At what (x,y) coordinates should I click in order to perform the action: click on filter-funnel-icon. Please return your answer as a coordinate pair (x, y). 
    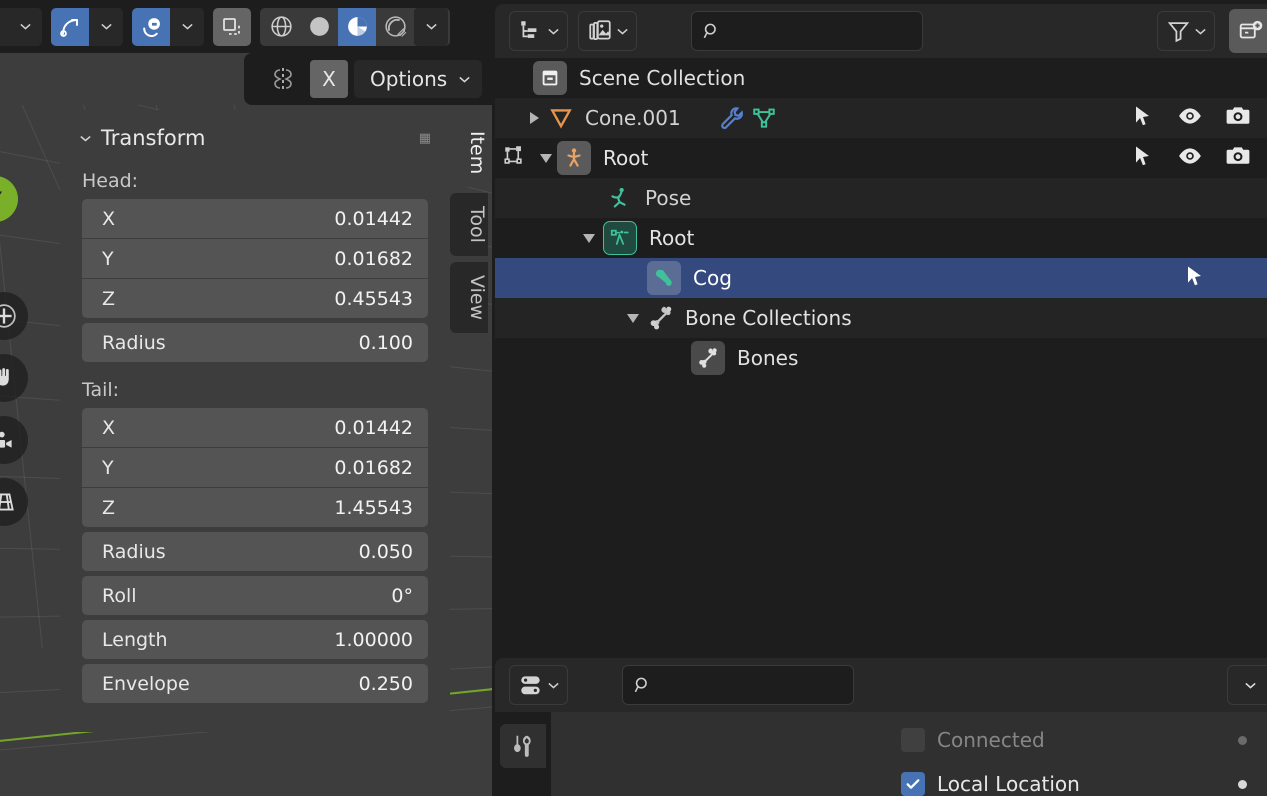
    Looking at the image, I should click on (1186, 31).